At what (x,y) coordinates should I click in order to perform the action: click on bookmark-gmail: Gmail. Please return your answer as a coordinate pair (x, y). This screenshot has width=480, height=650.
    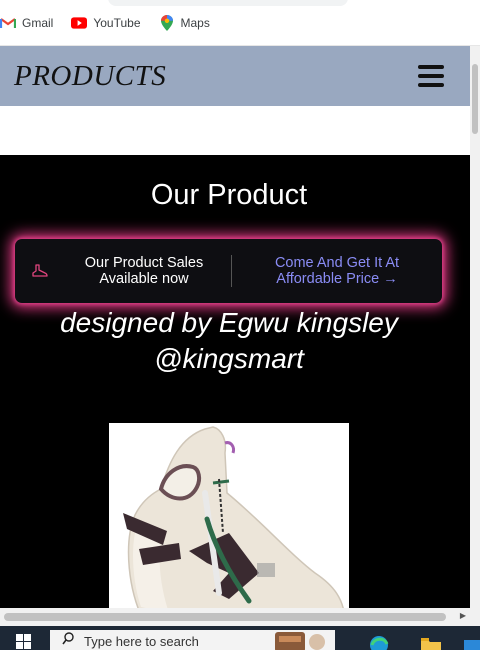
    Looking at the image, I should click on (26, 23).